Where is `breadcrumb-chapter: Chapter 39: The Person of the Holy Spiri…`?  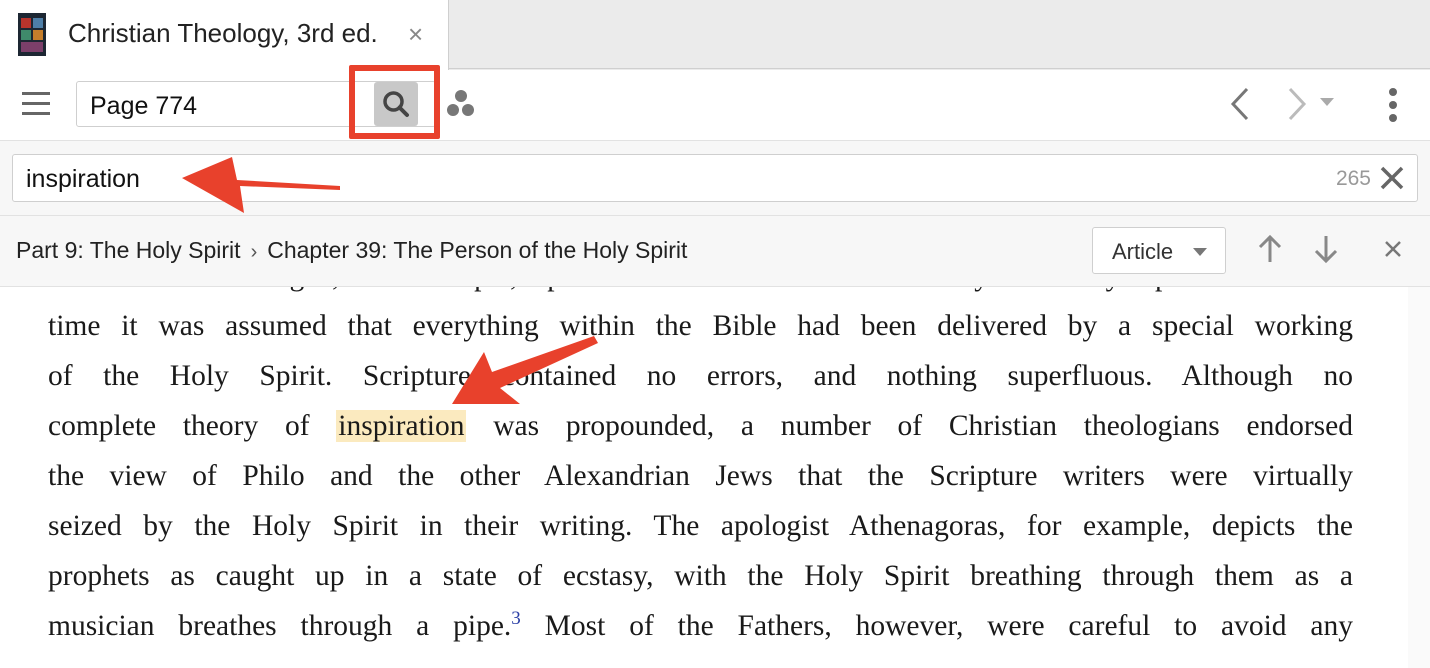
breadcrumb-chapter: Chapter 39: The Person of the Holy Spiri… is located at coordinates (477, 250).